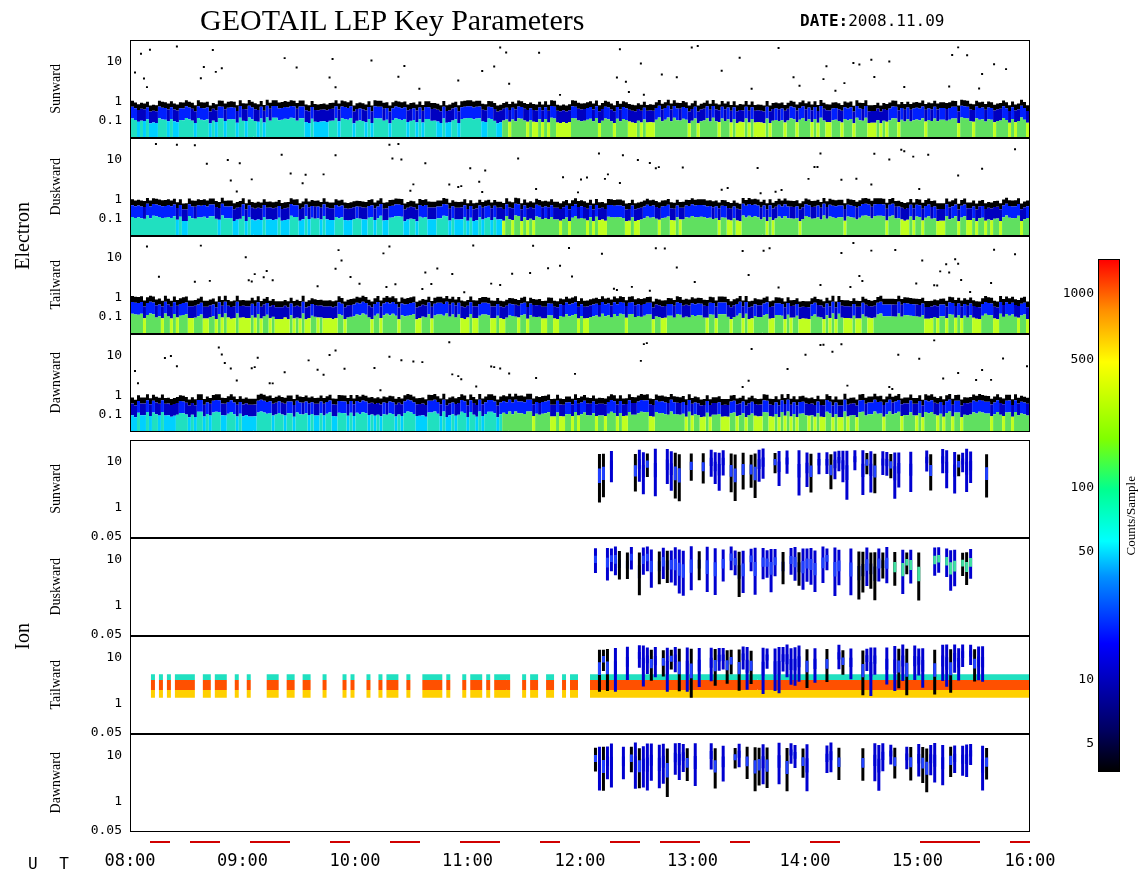 The height and width of the screenshot is (880, 1142). I want to click on colorbar-label: Counts/Sample, so click(1131, 515).